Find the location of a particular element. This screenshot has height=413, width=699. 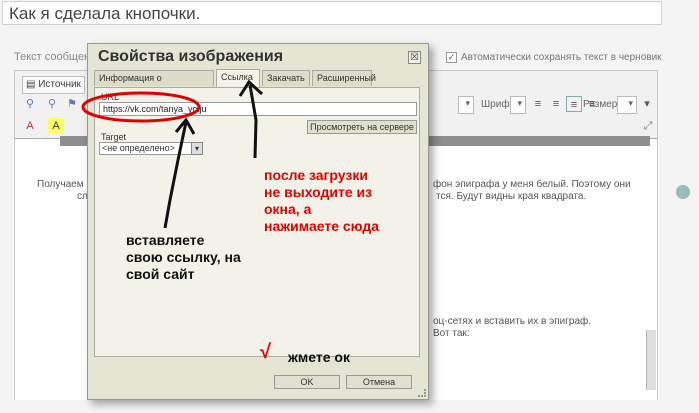

font-label: Шрифт is located at coordinates (497, 104).